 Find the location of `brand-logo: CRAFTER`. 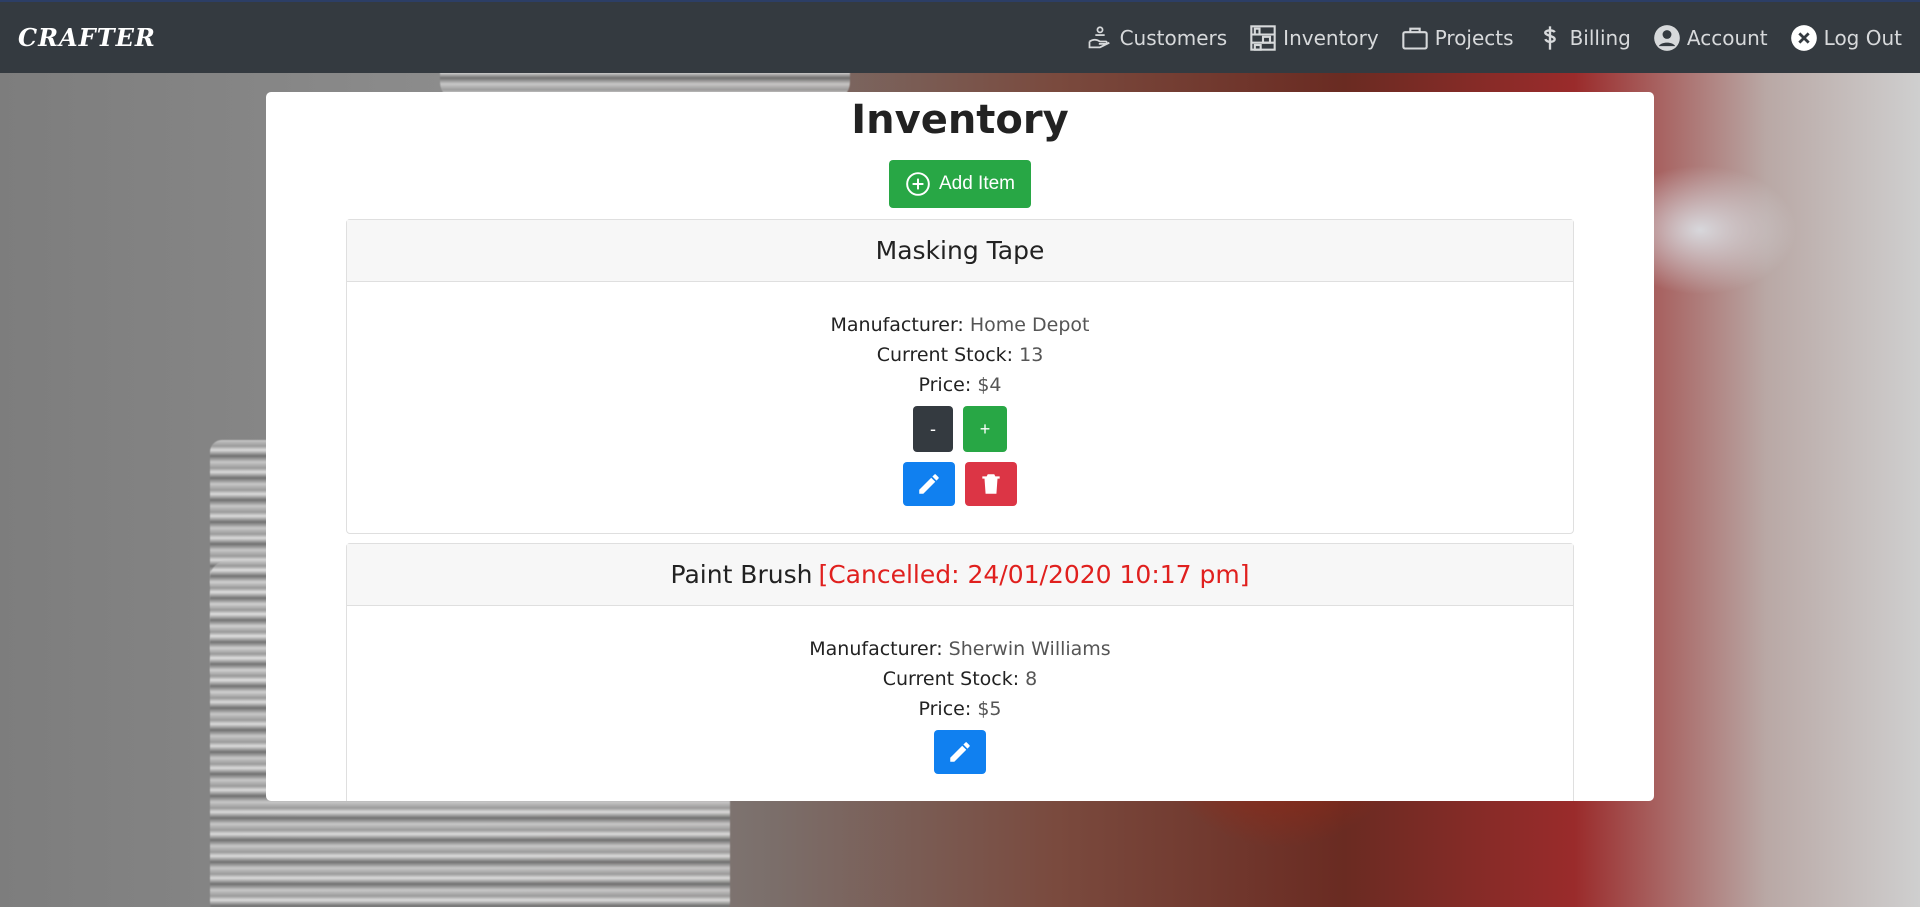

brand-logo: CRAFTER is located at coordinates (87, 37).